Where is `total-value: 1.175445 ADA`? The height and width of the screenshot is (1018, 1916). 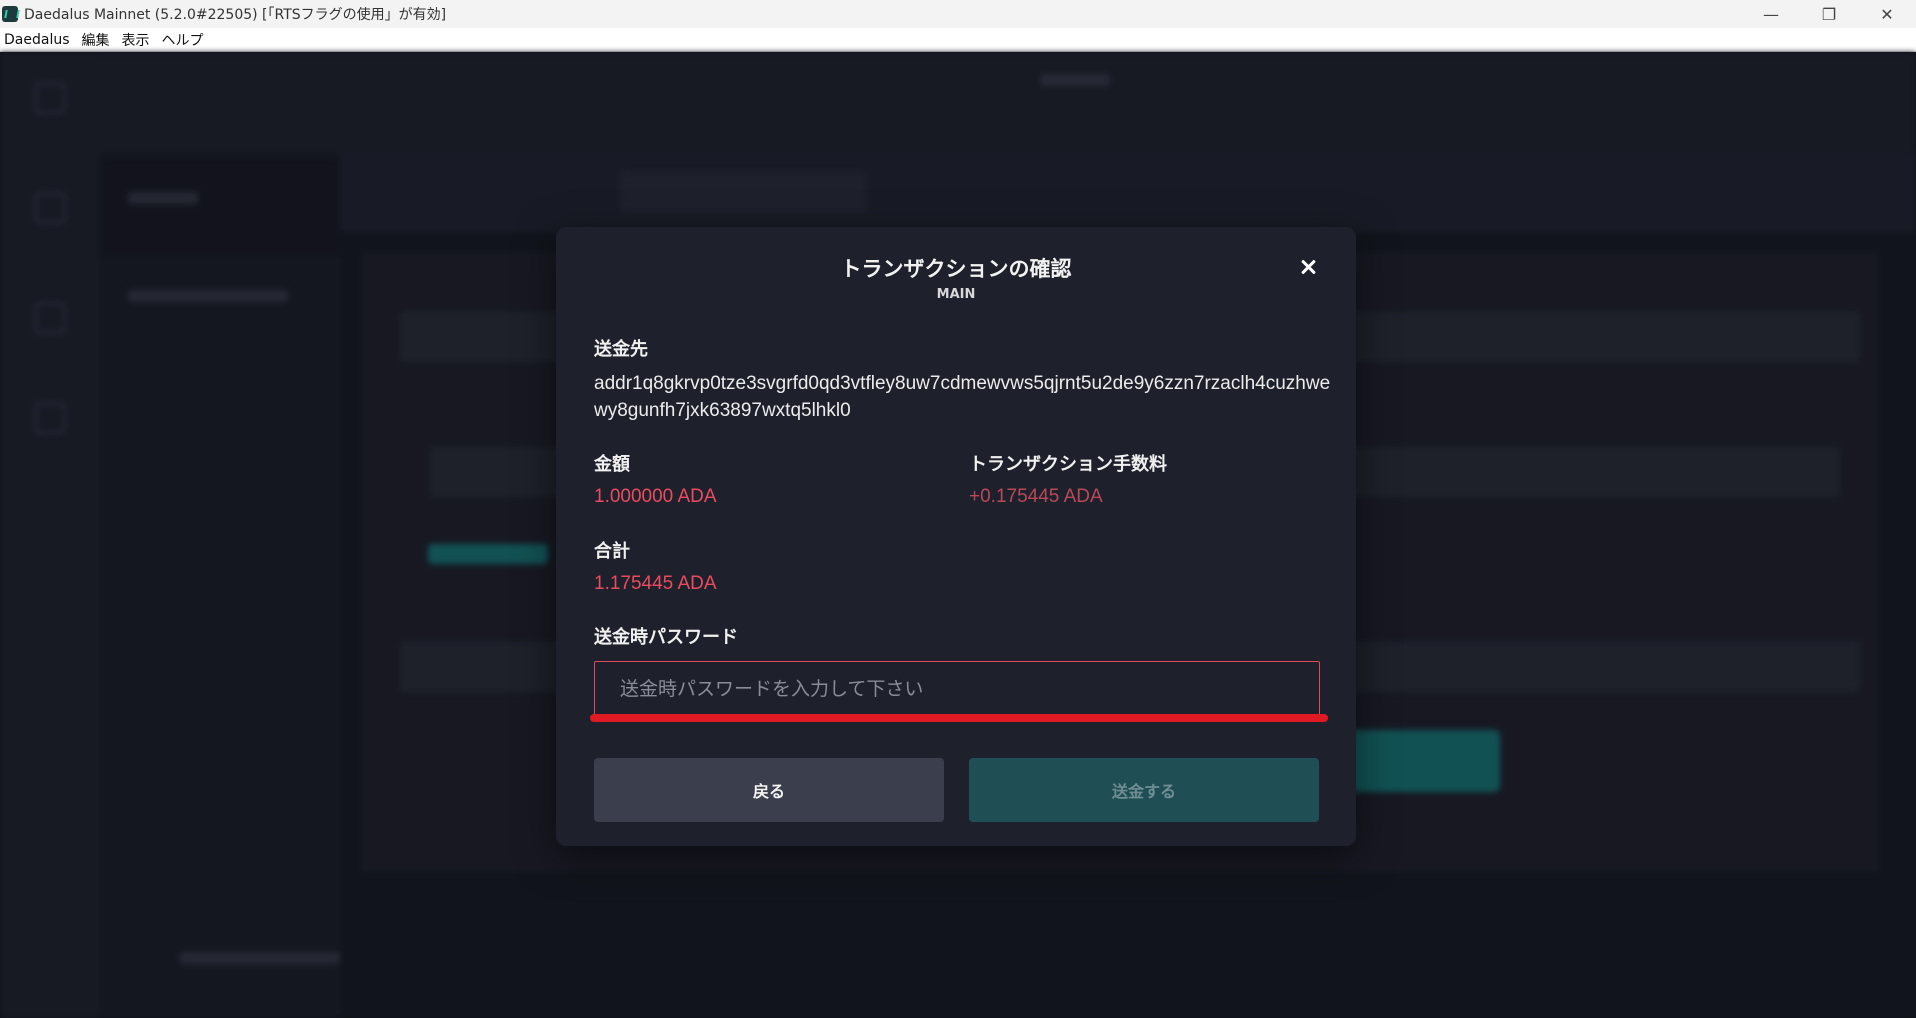 total-value: 1.175445 ADA is located at coordinates (655, 583).